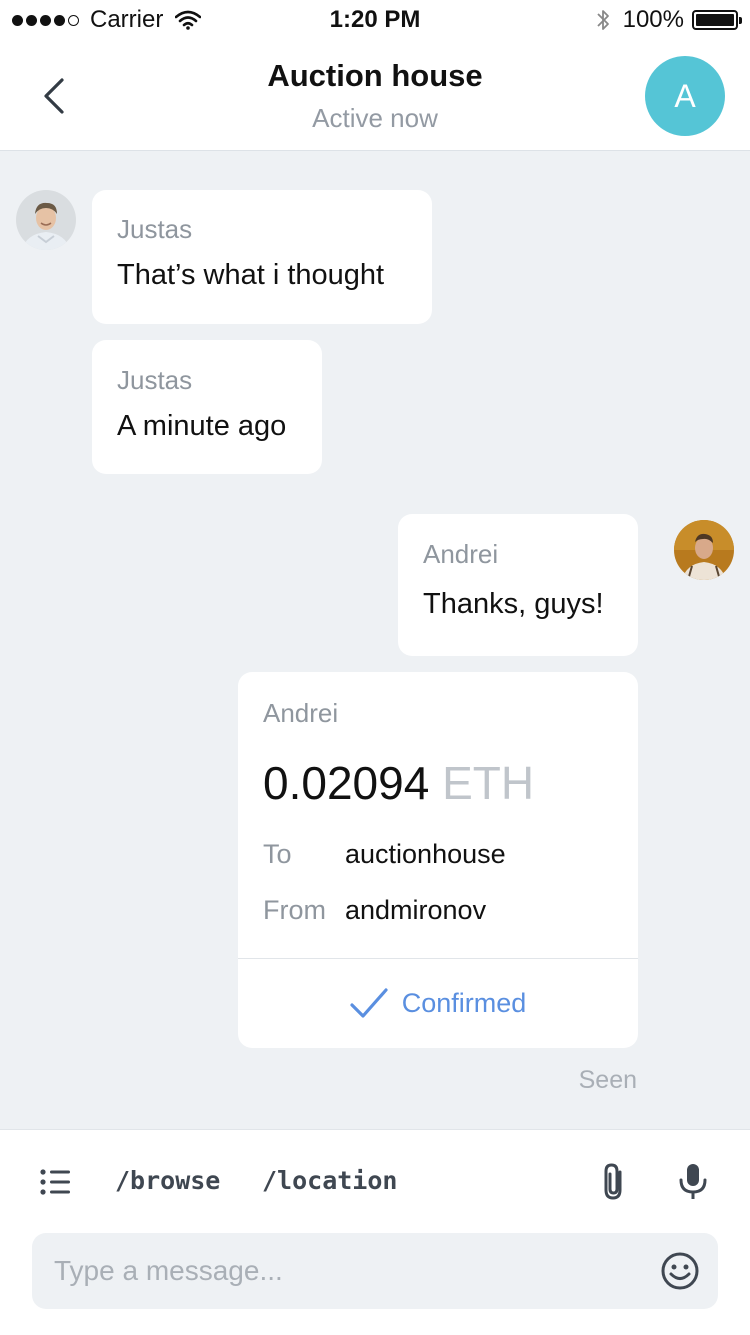 The image size is (750, 1335). I want to click on paperclip-icon, so click(614, 1182).